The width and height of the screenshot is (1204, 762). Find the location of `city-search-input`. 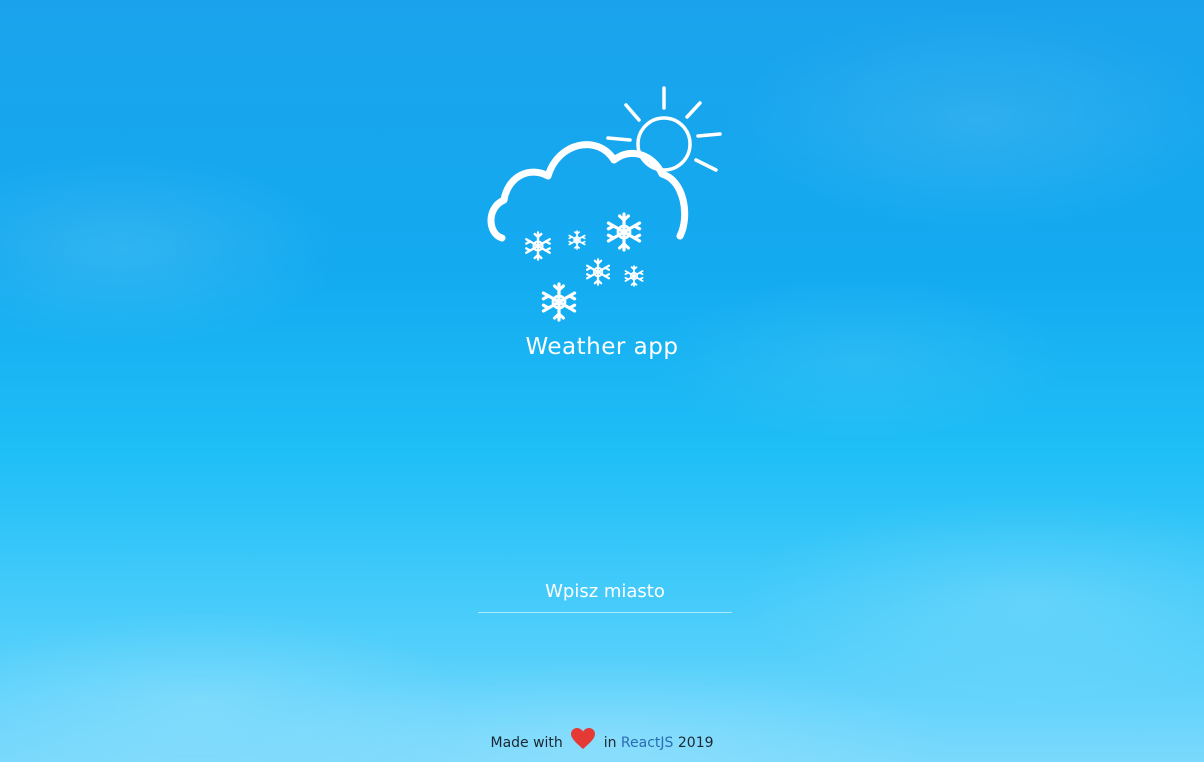

city-search-input is located at coordinates (605, 591).